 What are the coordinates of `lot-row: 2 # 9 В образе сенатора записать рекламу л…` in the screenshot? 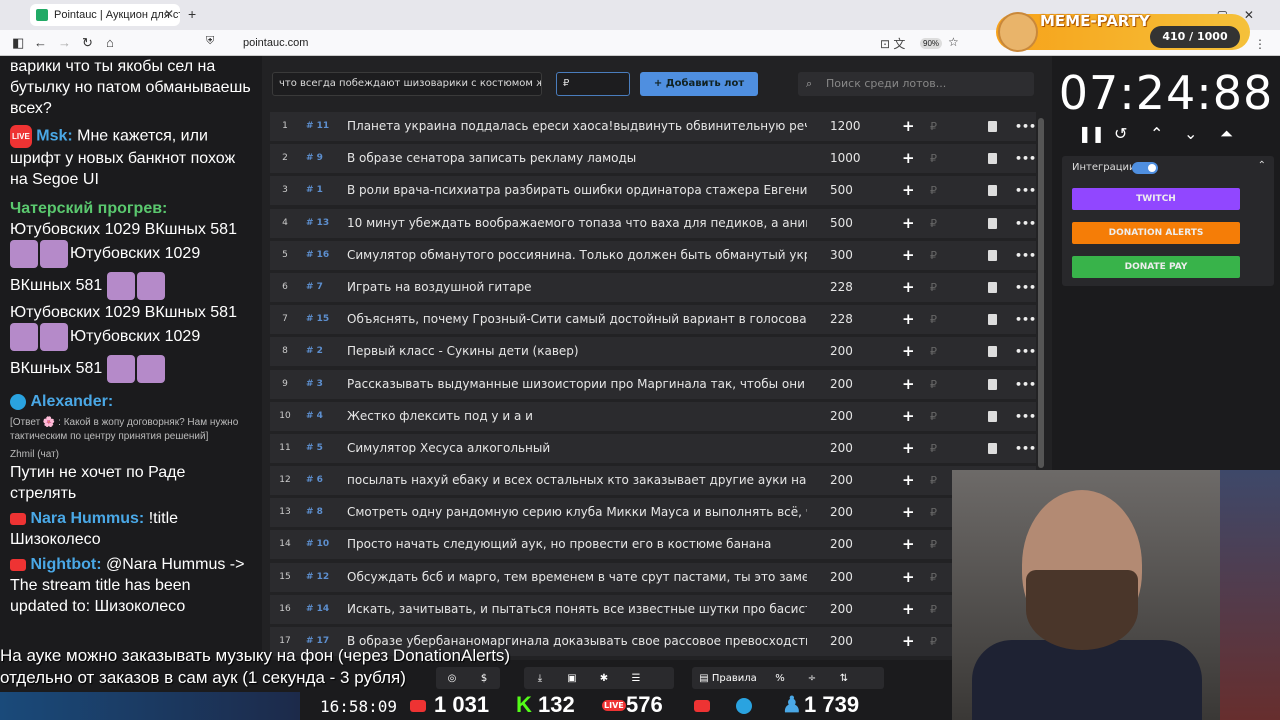 It's located at (653, 159).